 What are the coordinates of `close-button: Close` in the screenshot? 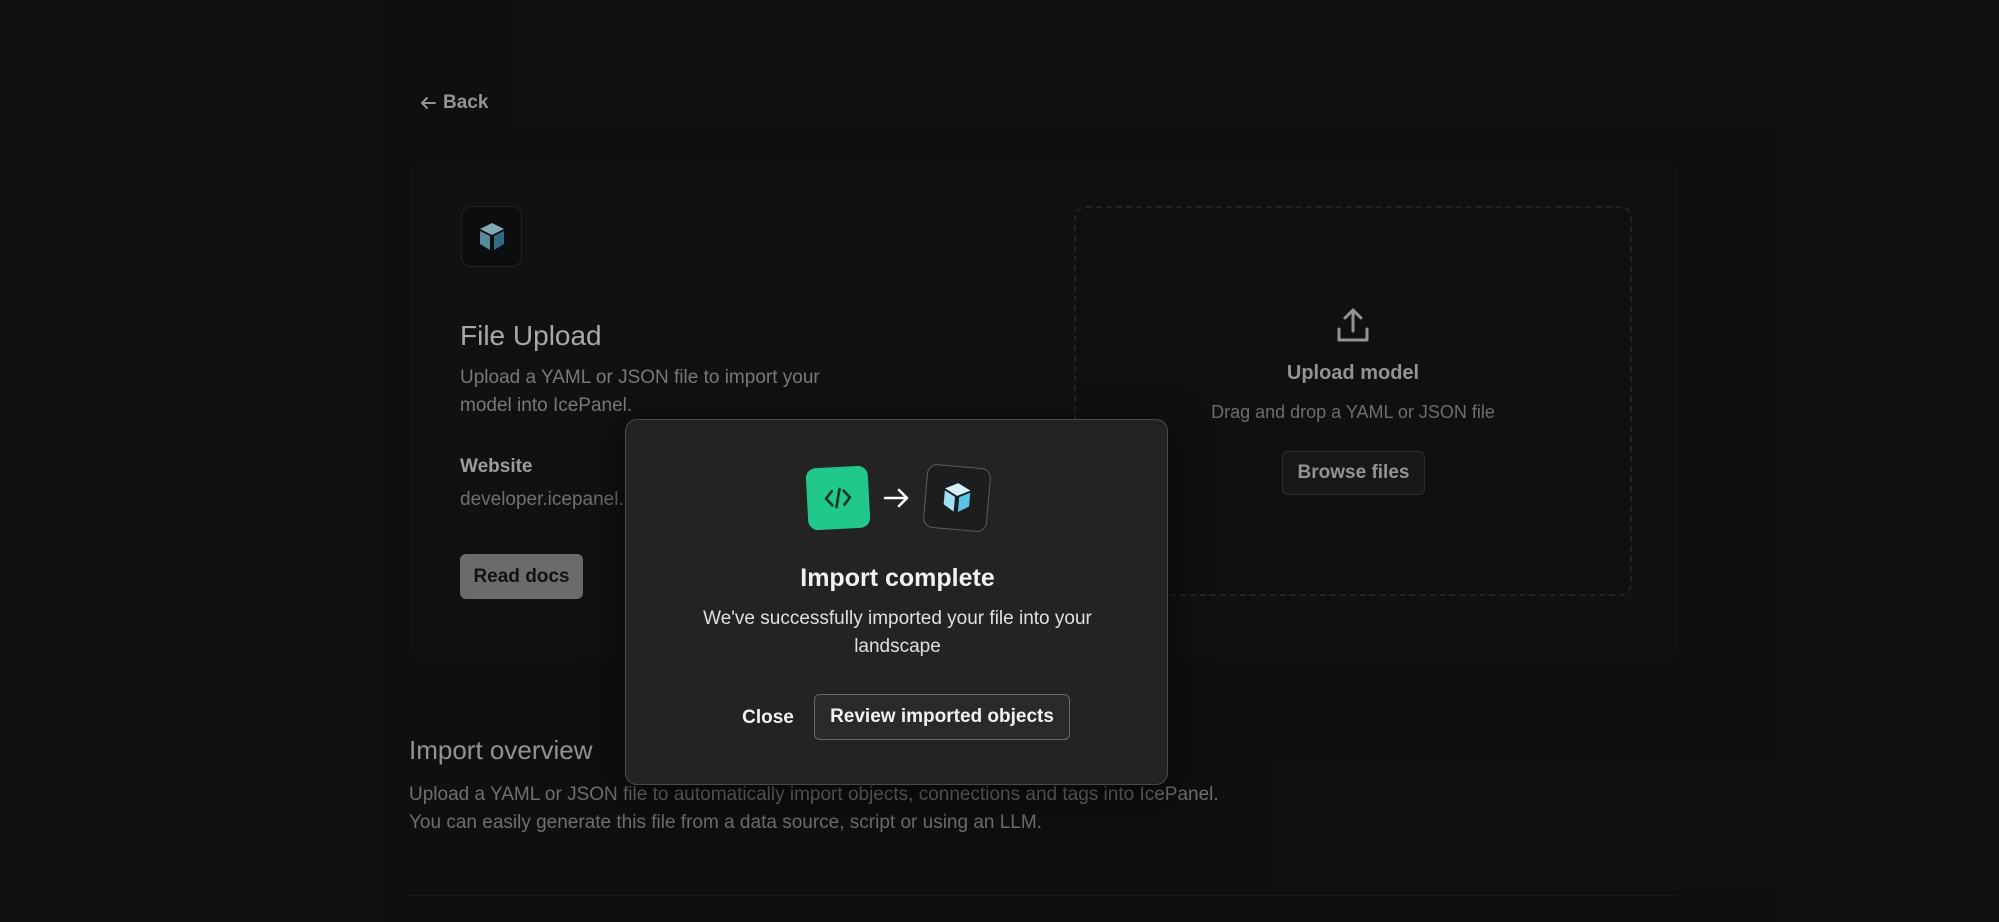 It's located at (768, 718).